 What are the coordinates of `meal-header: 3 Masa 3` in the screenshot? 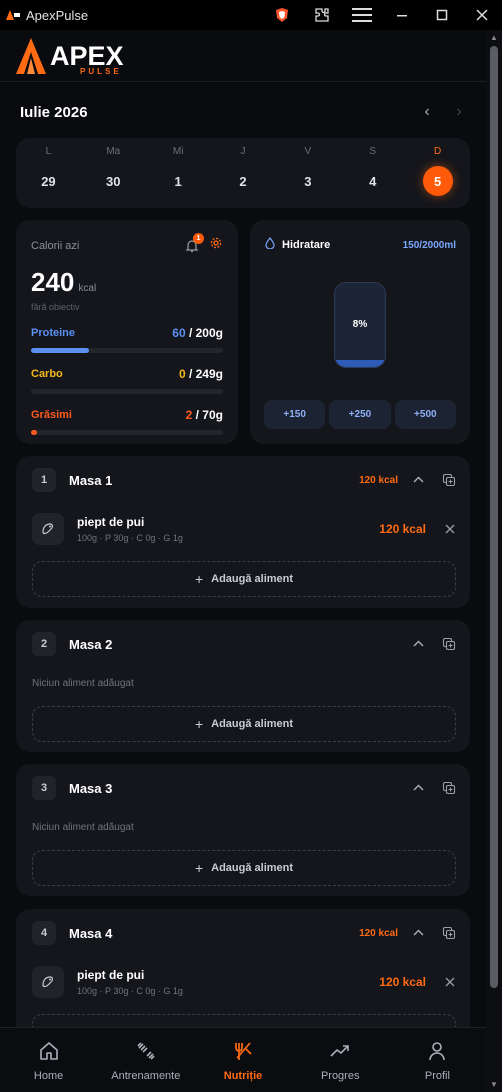 It's located at (244, 788).